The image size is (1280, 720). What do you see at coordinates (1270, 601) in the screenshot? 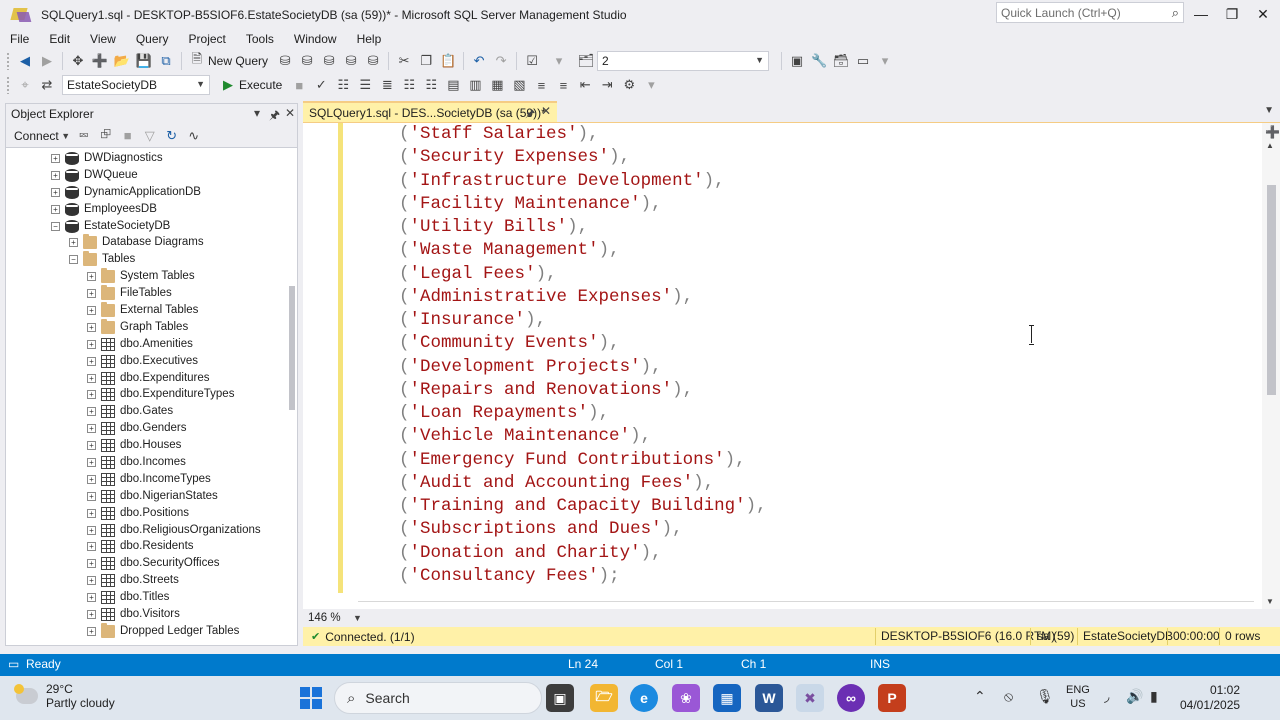
I see `scroll-down-icon: ▼` at bounding box center [1270, 601].